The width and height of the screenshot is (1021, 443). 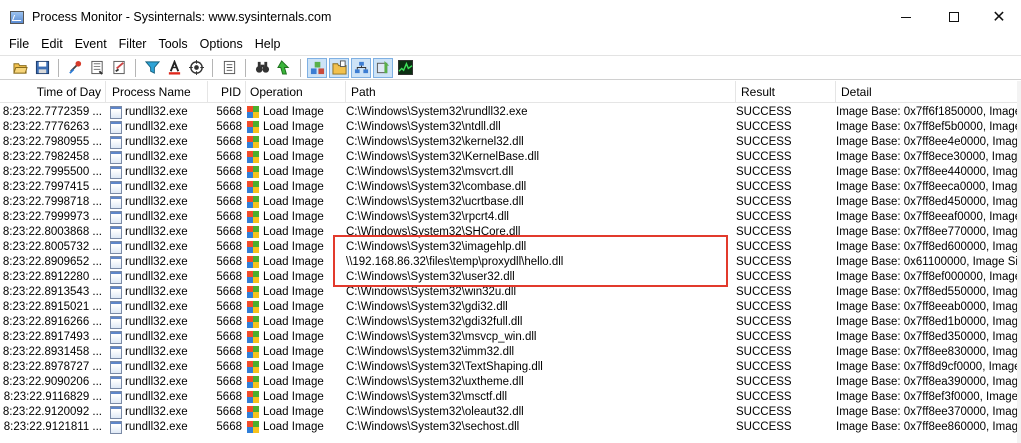 What do you see at coordinates (317, 67) in the screenshot?
I see `show-registry-activity-button` at bounding box center [317, 67].